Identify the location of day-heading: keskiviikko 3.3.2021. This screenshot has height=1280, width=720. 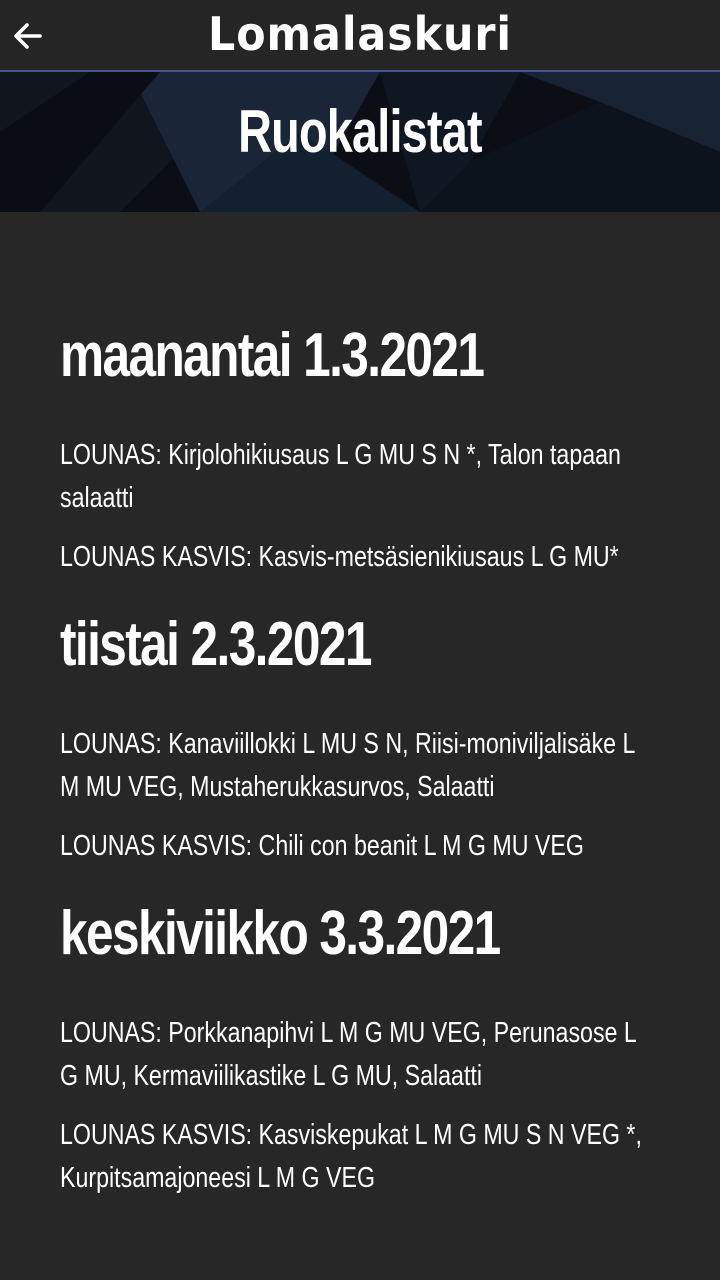
(280, 933).